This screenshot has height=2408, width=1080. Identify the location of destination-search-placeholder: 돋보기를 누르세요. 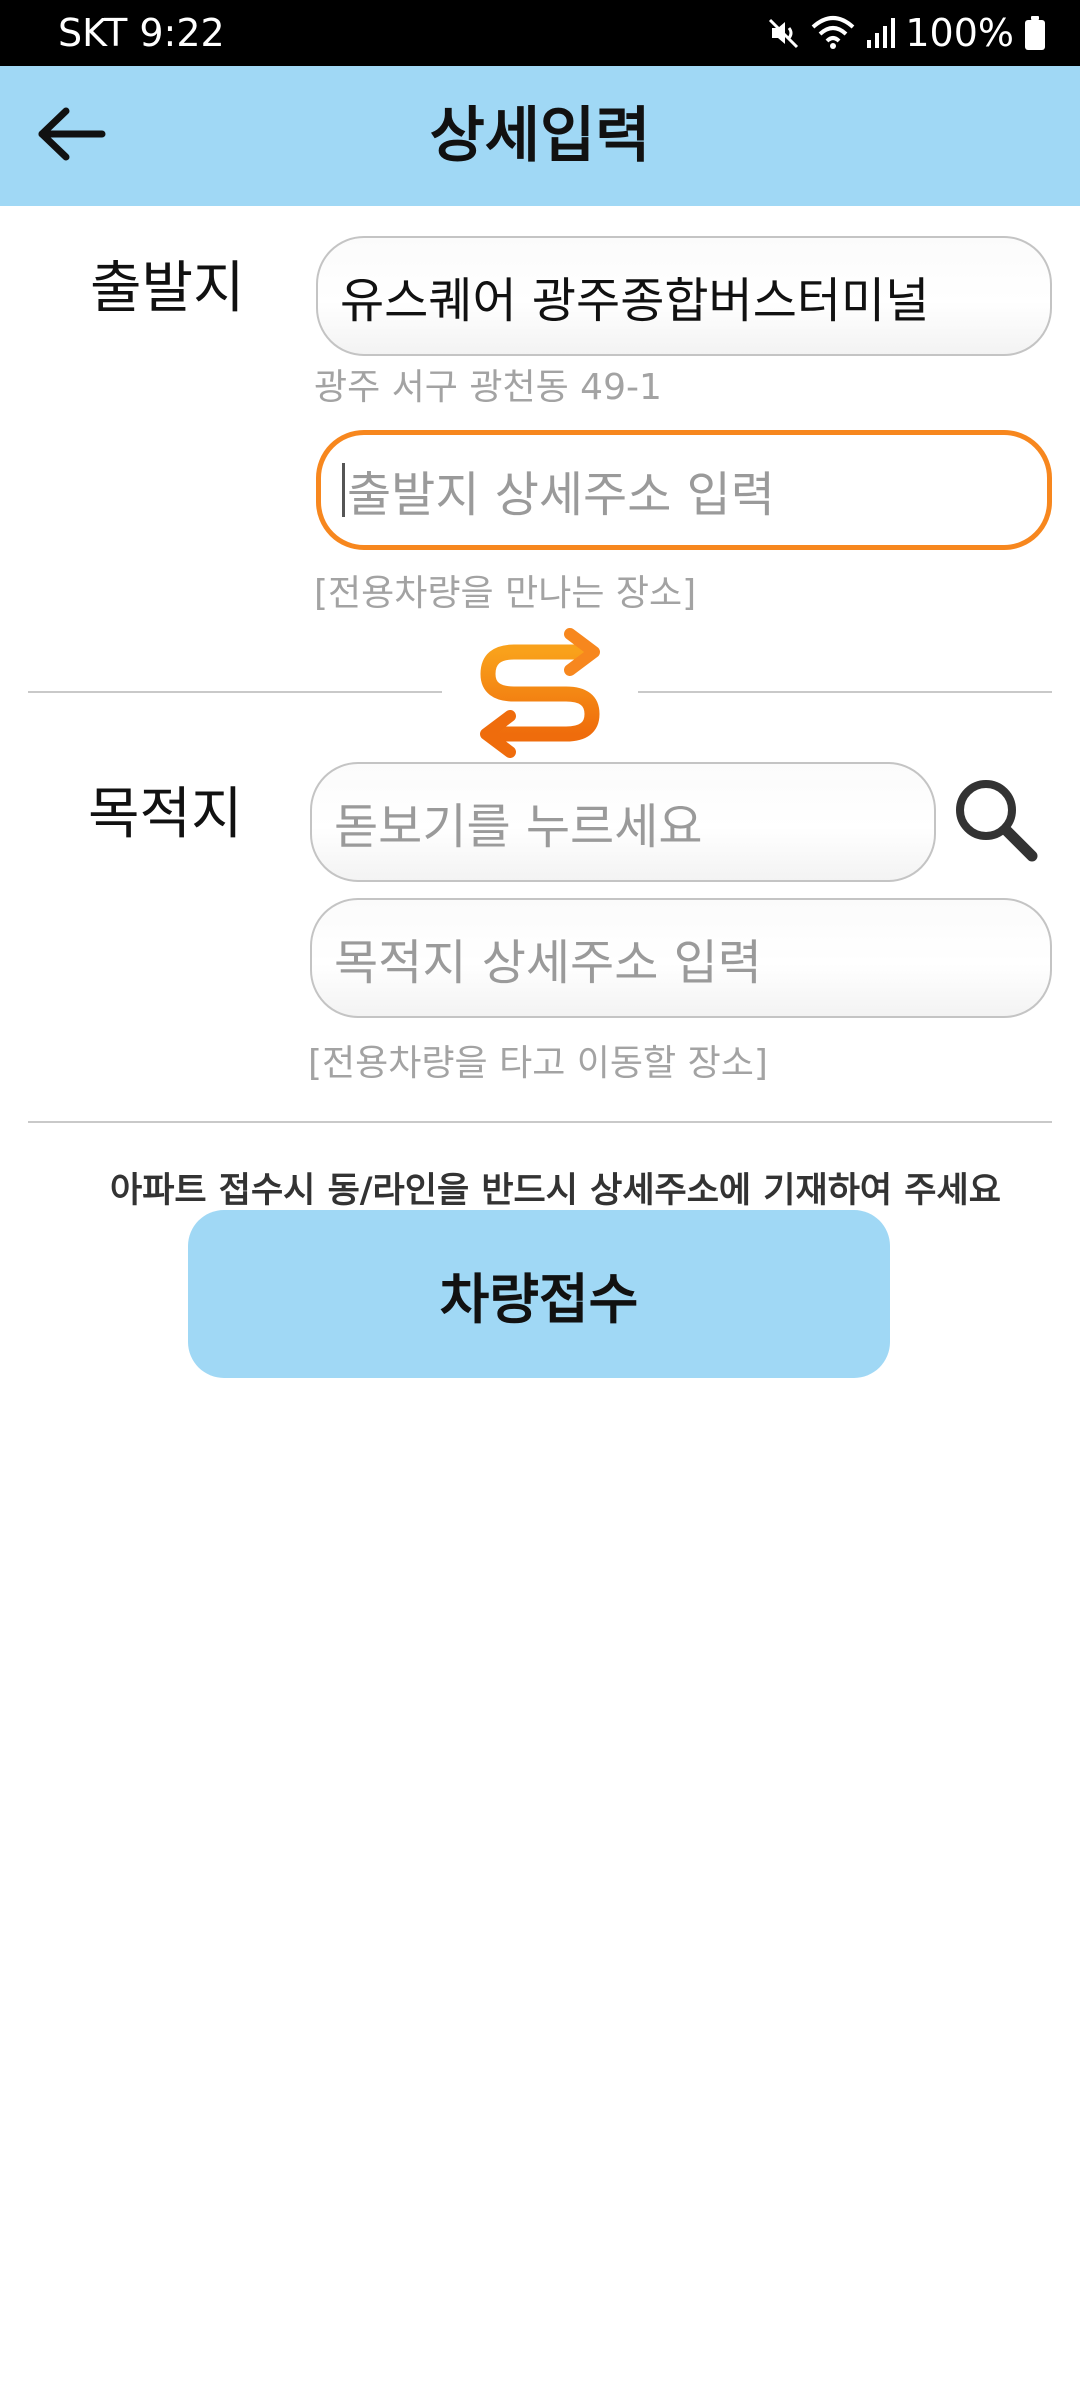
(518, 827).